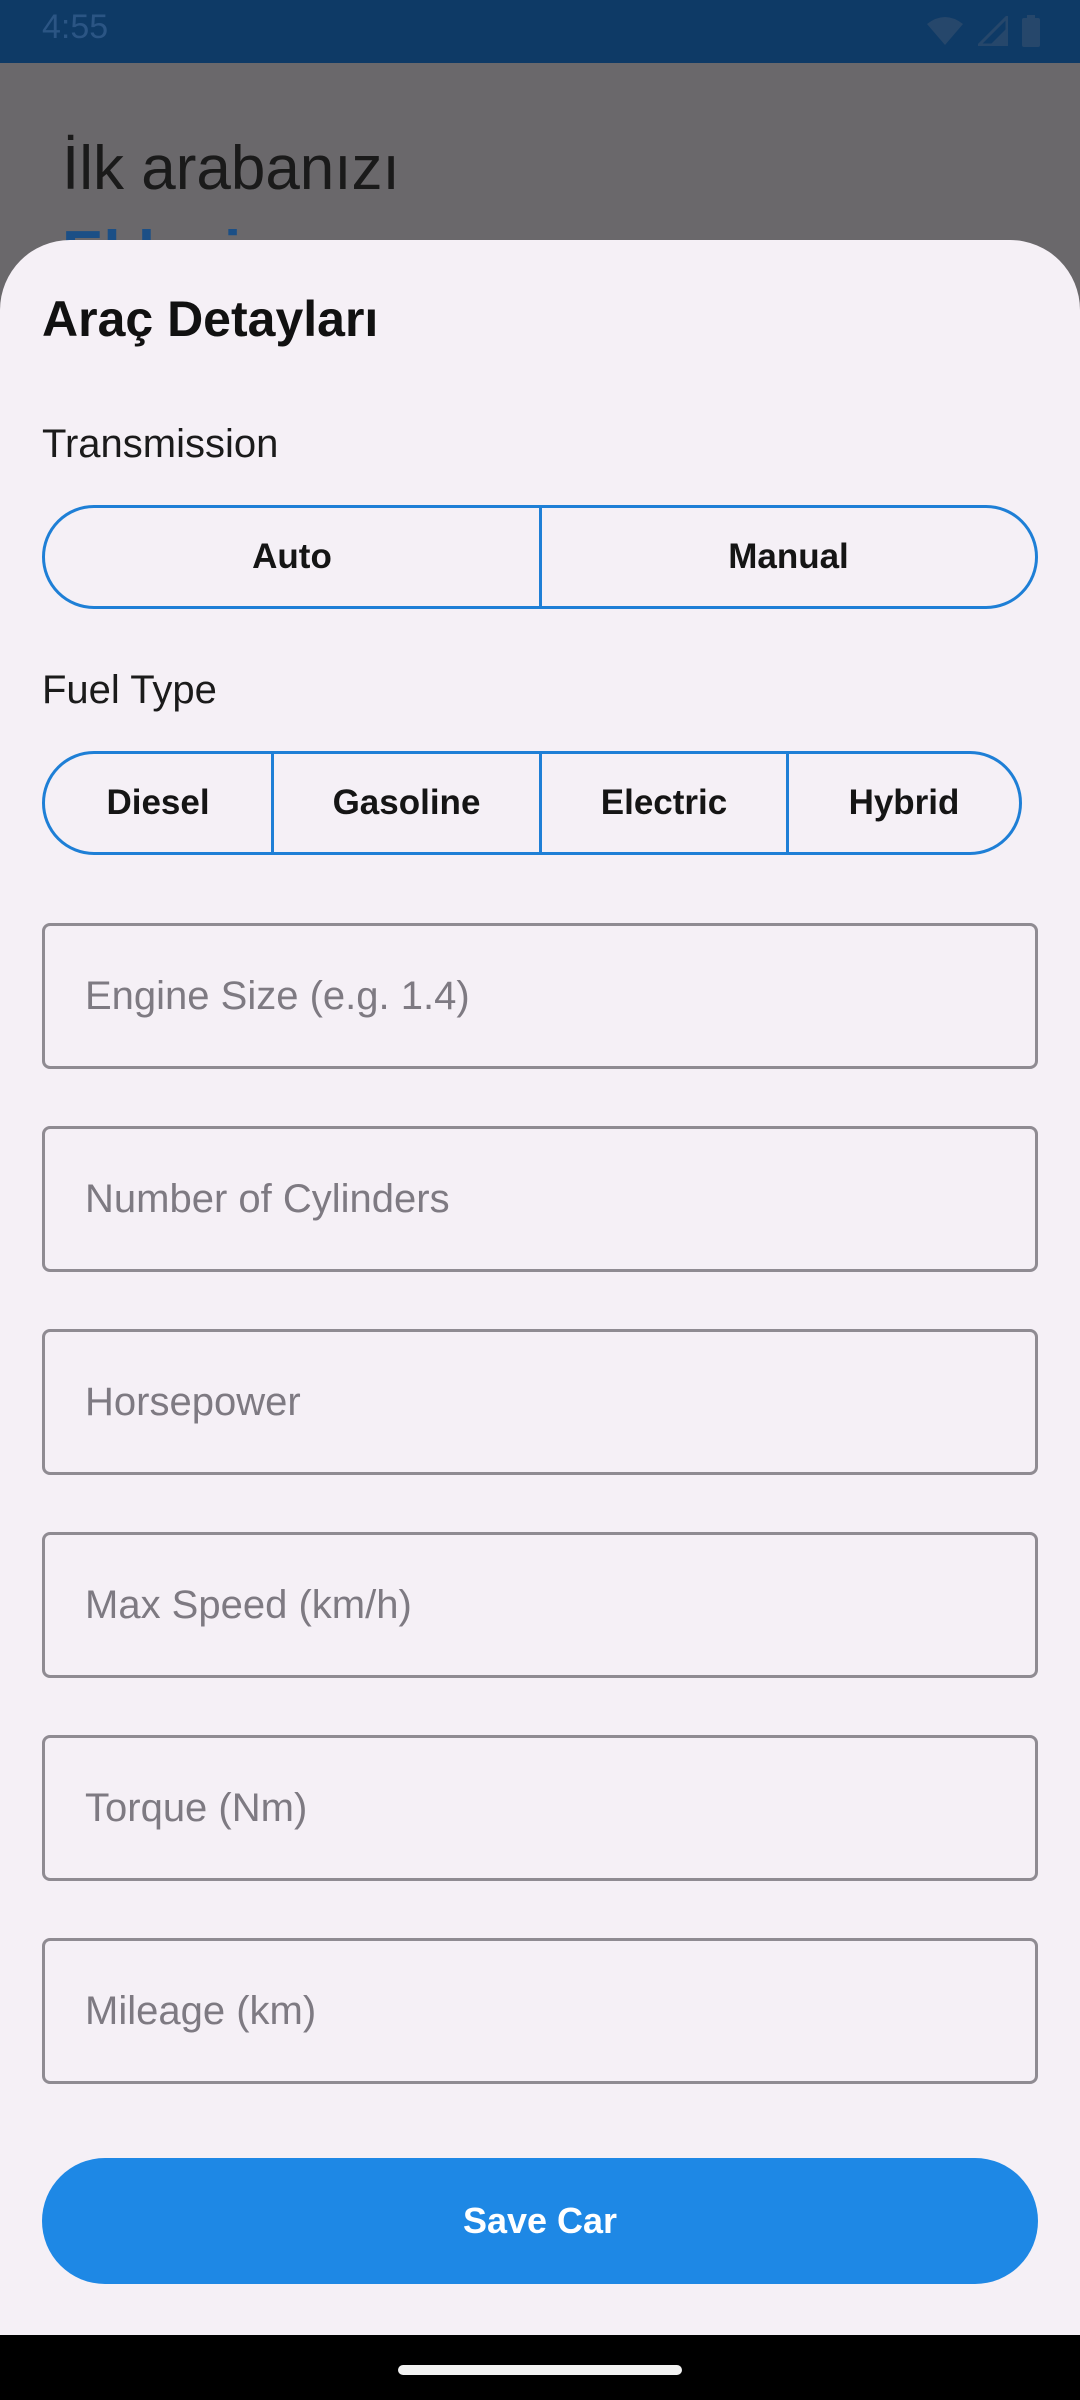 The width and height of the screenshot is (1080, 2400). Describe the element at coordinates (540, 1808) in the screenshot. I see `torque-input` at that location.